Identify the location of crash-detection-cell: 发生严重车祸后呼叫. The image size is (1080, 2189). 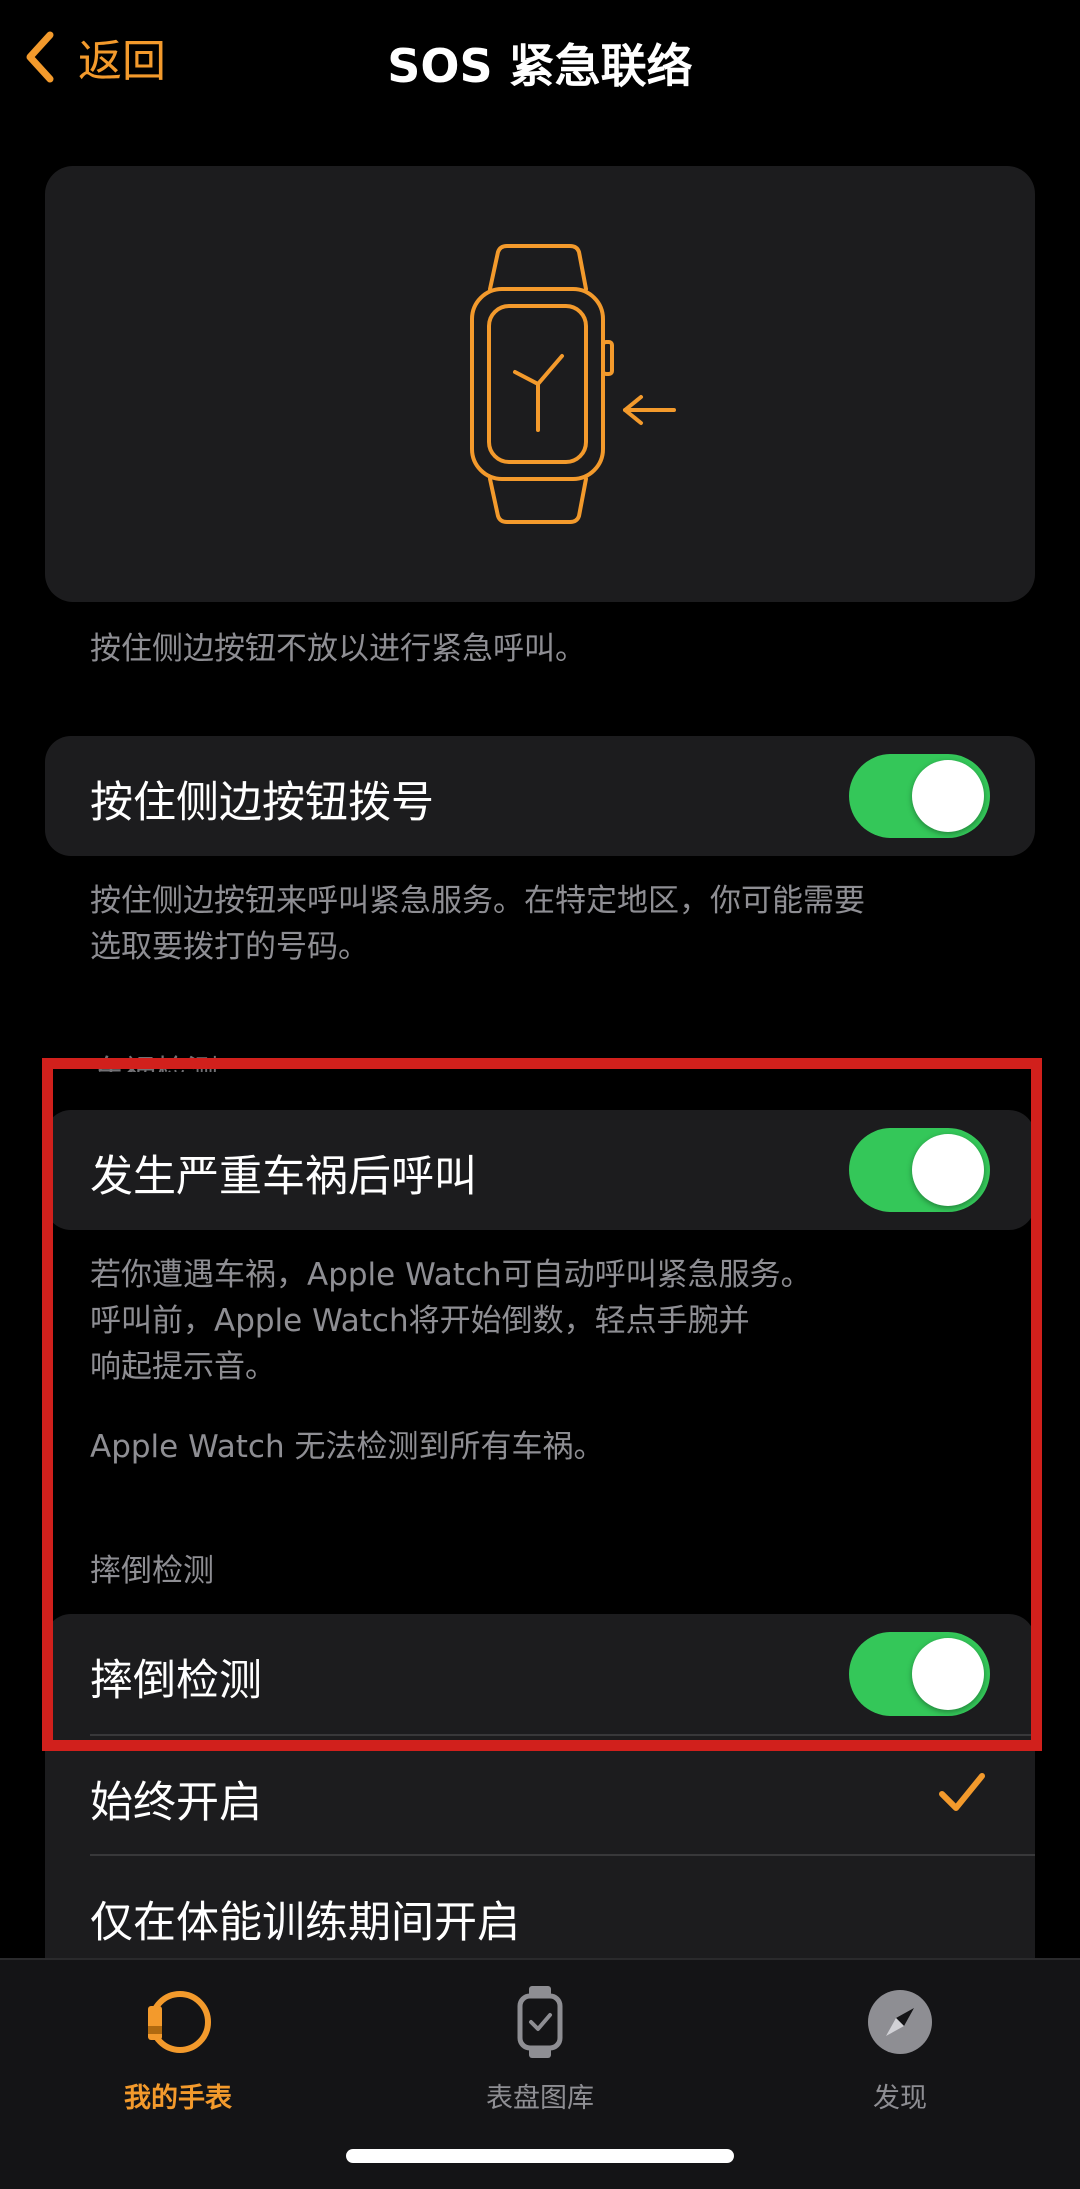
(540, 1170).